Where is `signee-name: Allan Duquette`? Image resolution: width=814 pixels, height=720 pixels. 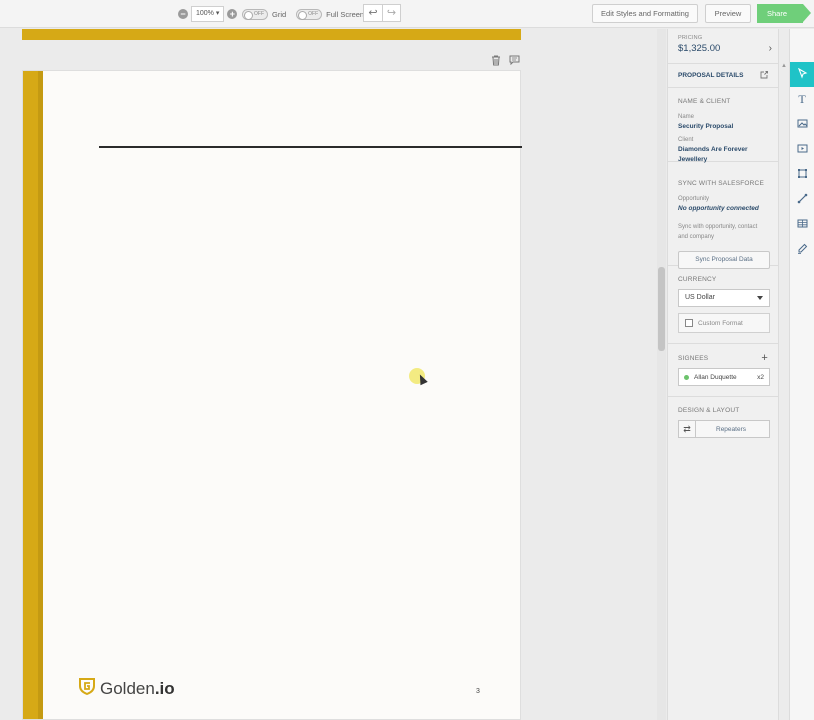 signee-name: Allan Duquette is located at coordinates (715, 377).